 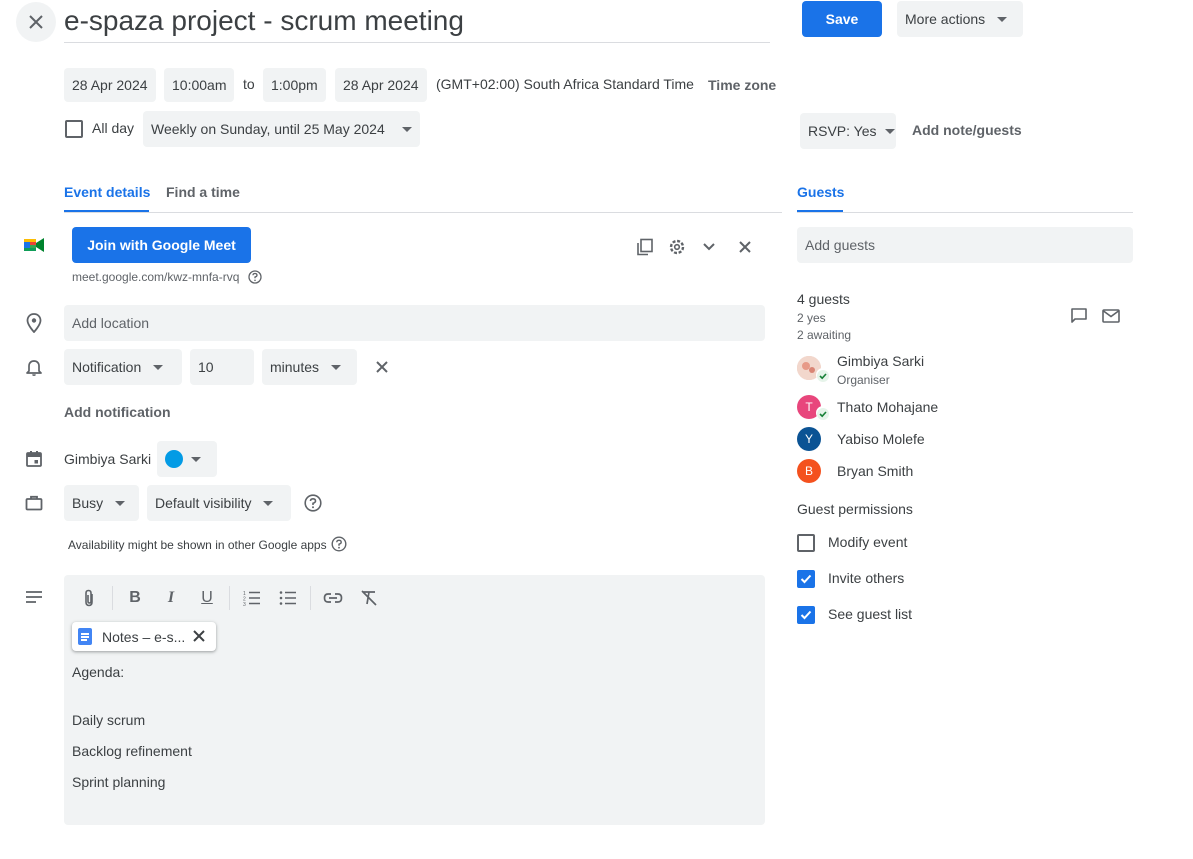 What do you see at coordinates (369, 598) in the screenshot?
I see `clear-formatting-icon` at bounding box center [369, 598].